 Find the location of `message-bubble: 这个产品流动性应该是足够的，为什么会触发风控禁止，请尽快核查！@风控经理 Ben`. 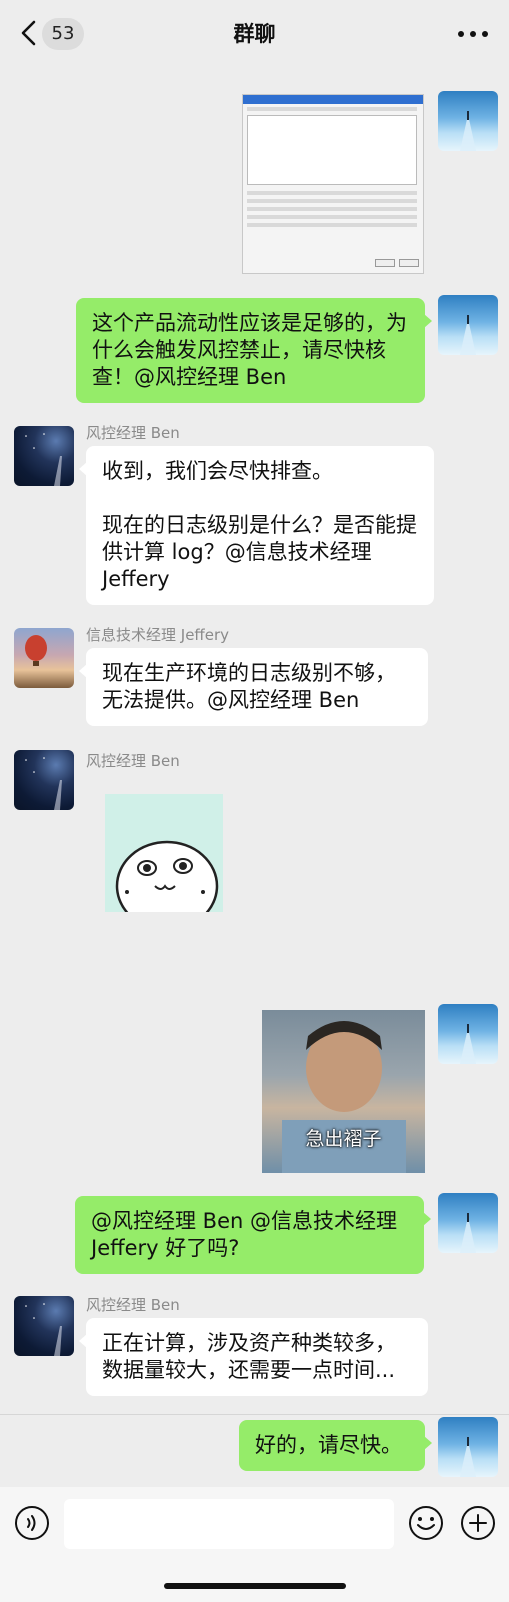

message-bubble: 这个产品流动性应该是足够的，为什么会触发风控禁止，请尽快核查！@风控经理 Ben is located at coordinates (254, 350).